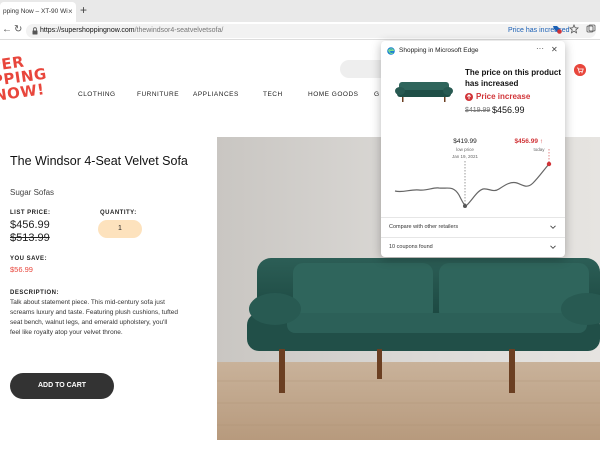 The image size is (600, 450). Describe the element at coordinates (18, 29) in the screenshot. I see `reload-icon: ↻` at that location.